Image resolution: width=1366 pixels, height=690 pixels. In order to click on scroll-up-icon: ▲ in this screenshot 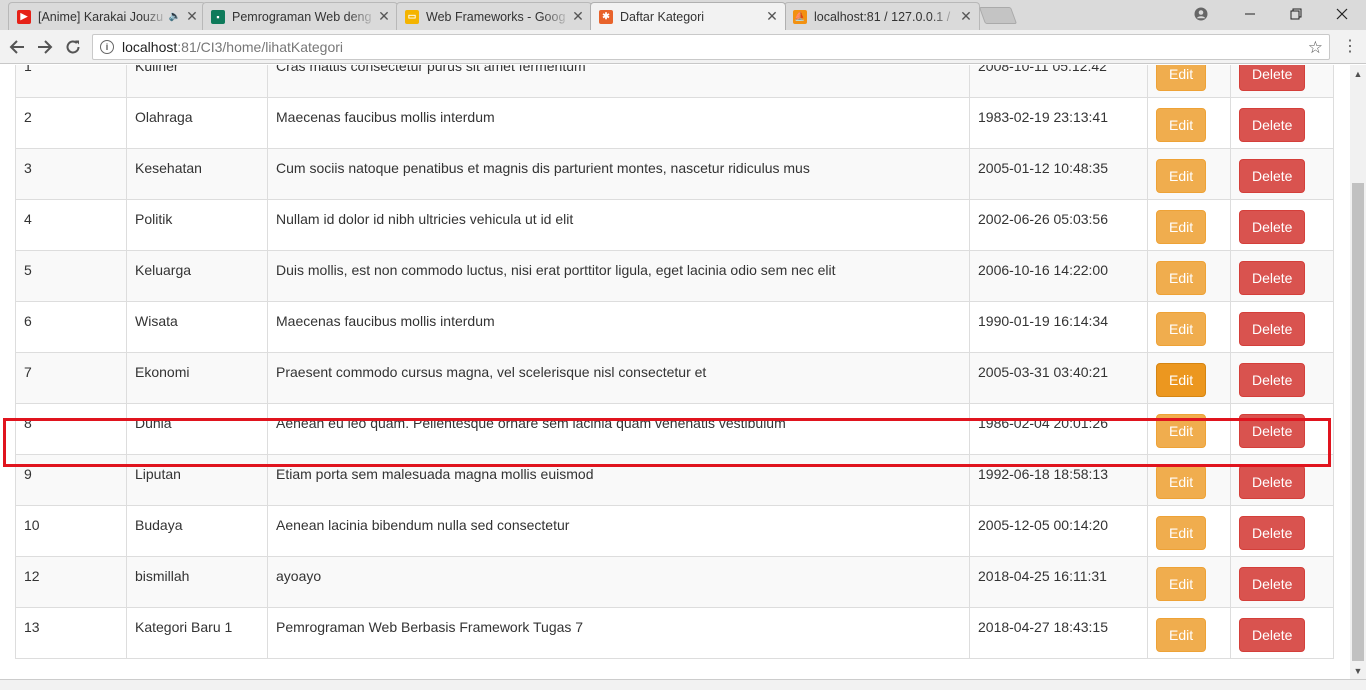, I will do `click(1358, 73)`.